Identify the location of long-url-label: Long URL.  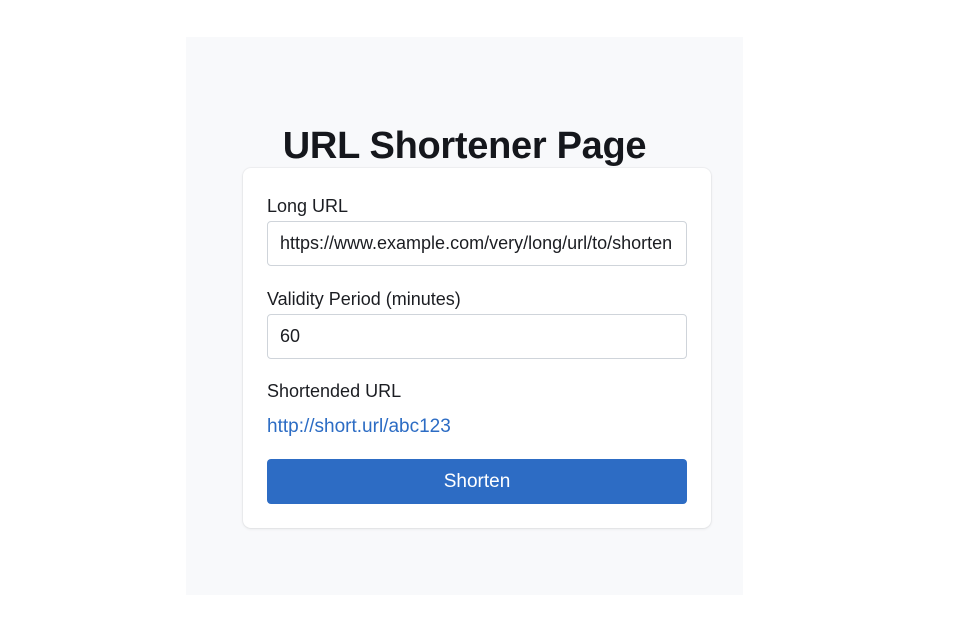
(308, 206).